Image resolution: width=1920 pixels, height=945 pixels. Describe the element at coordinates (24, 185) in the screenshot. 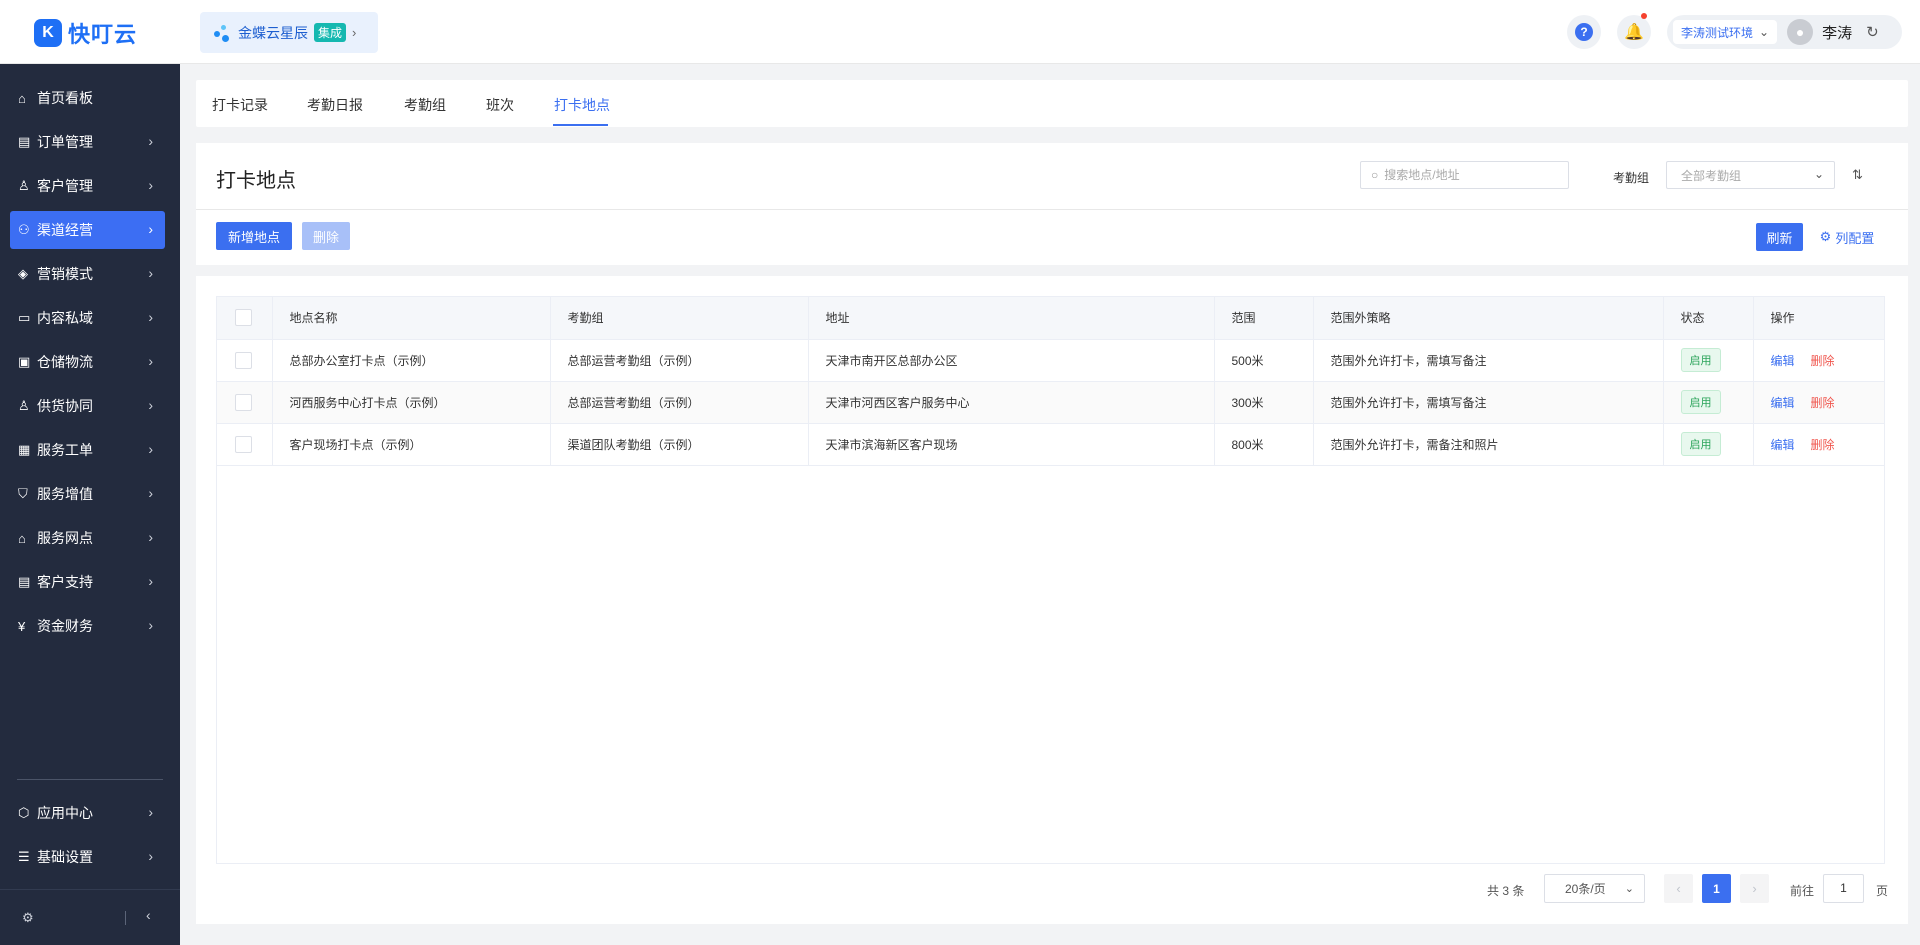

I see `customer-icon: ♙` at that location.